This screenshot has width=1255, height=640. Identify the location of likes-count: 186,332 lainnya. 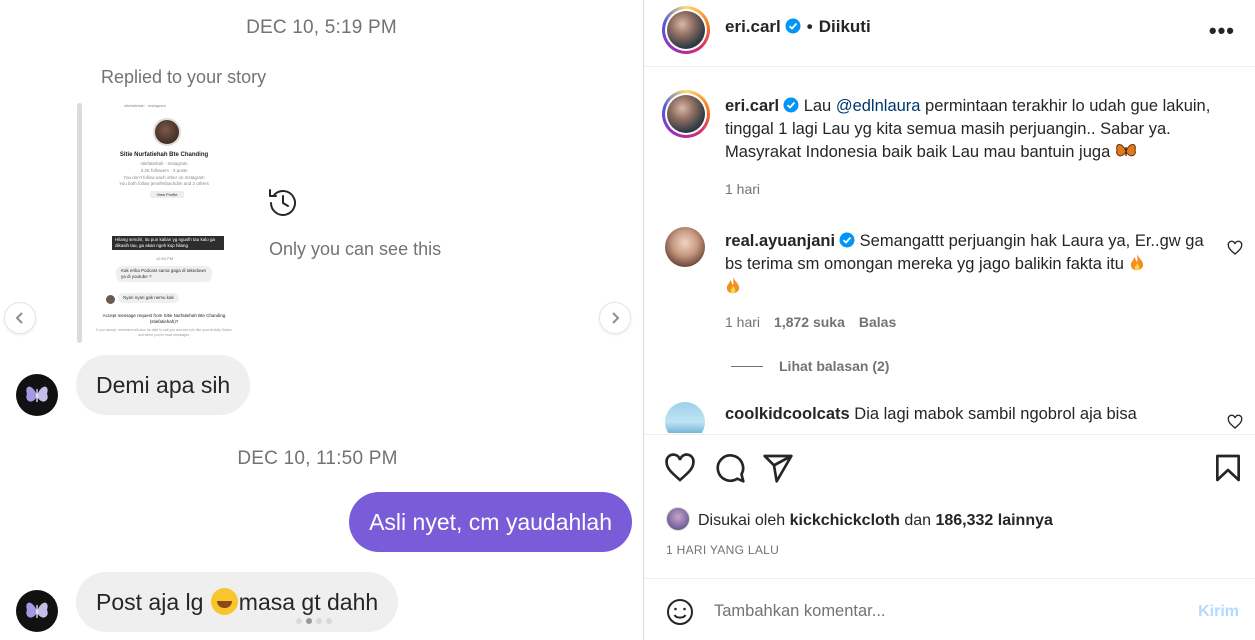
(993, 520).